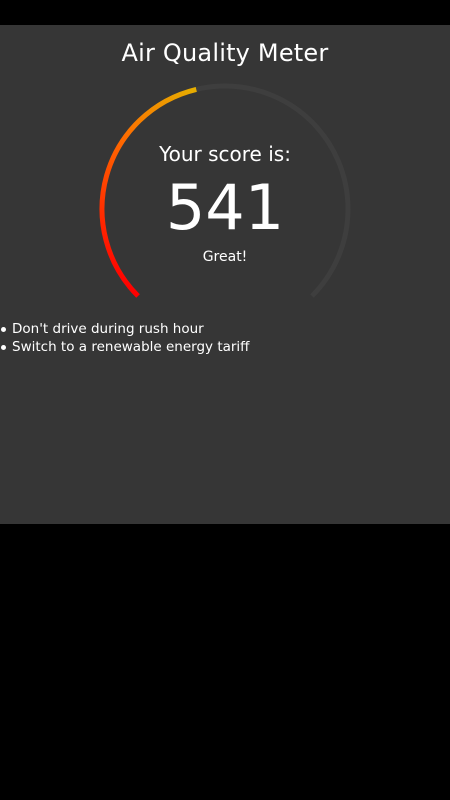 Image resolution: width=450 pixels, height=800 pixels. Describe the element at coordinates (108, 329) in the screenshot. I see `tip-text: Don't drive during rush hour` at that location.